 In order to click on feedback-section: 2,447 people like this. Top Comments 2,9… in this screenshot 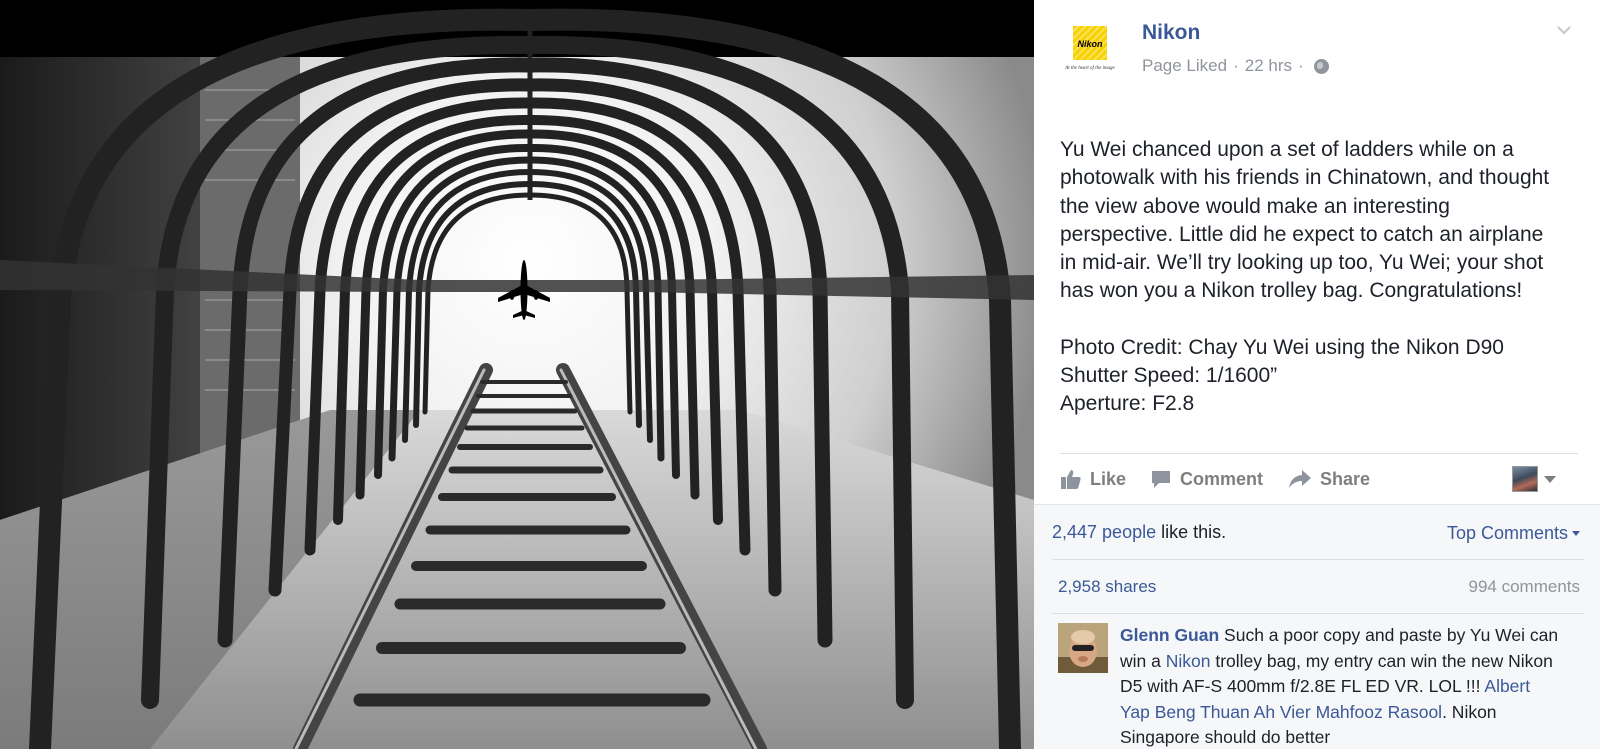, I will do `click(1317, 626)`.